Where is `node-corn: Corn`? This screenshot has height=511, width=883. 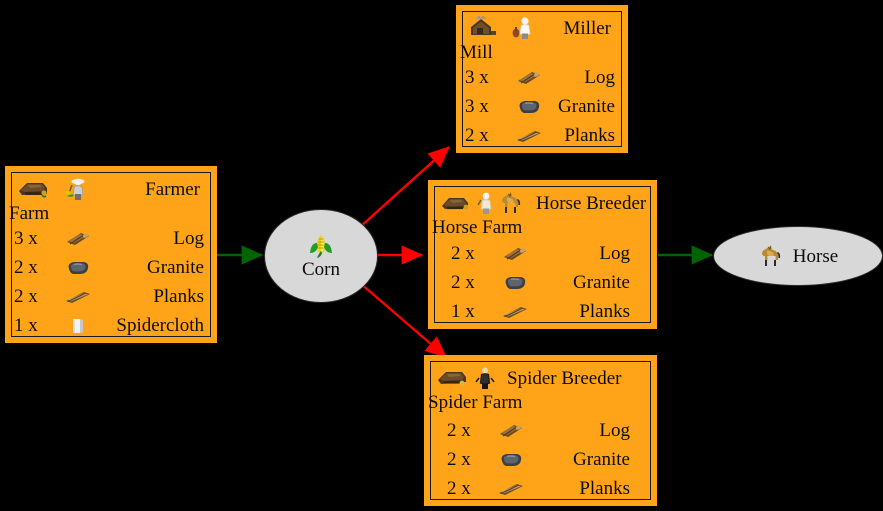 node-corn: Corn is located at coordinates (321, 256).